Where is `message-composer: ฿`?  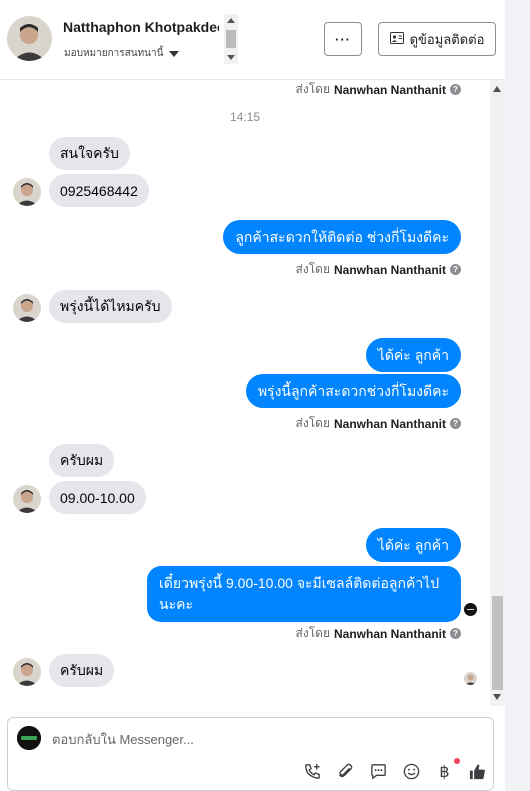
message-composer: ฿ is located at coordinates (250, 754).